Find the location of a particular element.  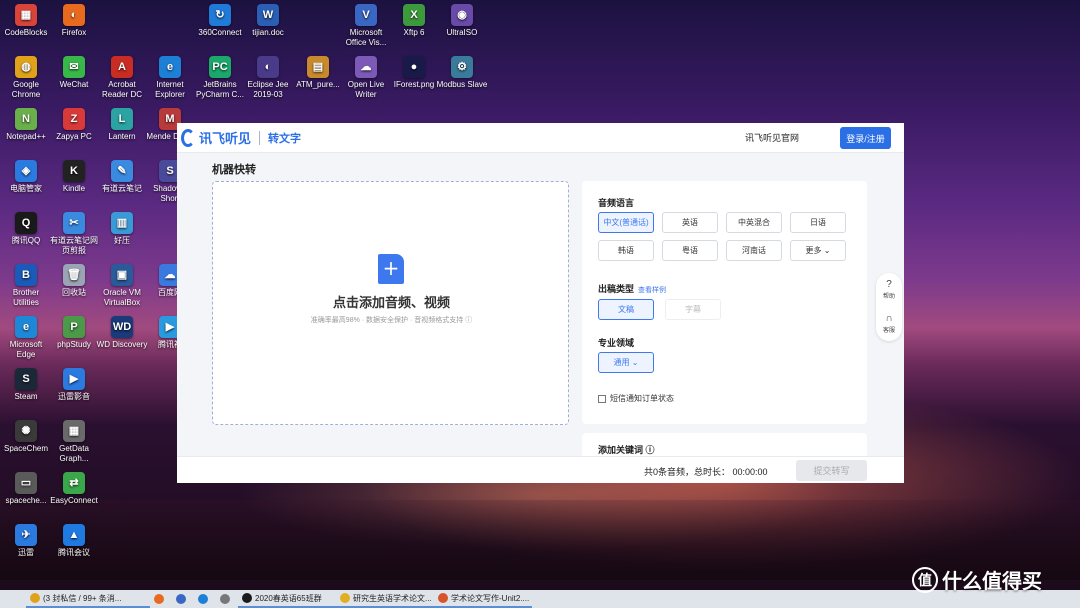

desktop-icon: K Kindle is located at coordinates (74, 177).